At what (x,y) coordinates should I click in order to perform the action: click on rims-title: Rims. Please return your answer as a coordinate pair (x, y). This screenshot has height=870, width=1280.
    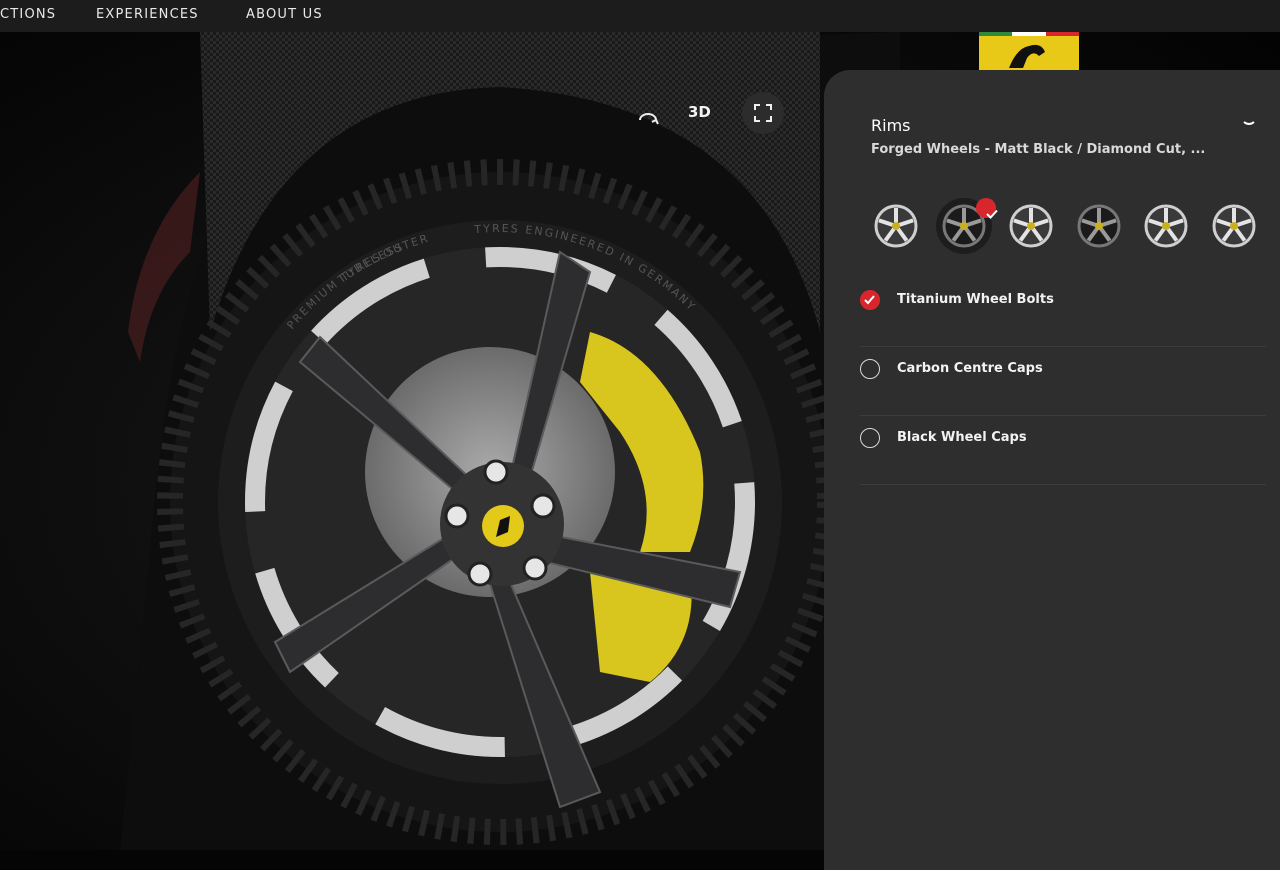
    Looking at the image, I should click on (891, 125).